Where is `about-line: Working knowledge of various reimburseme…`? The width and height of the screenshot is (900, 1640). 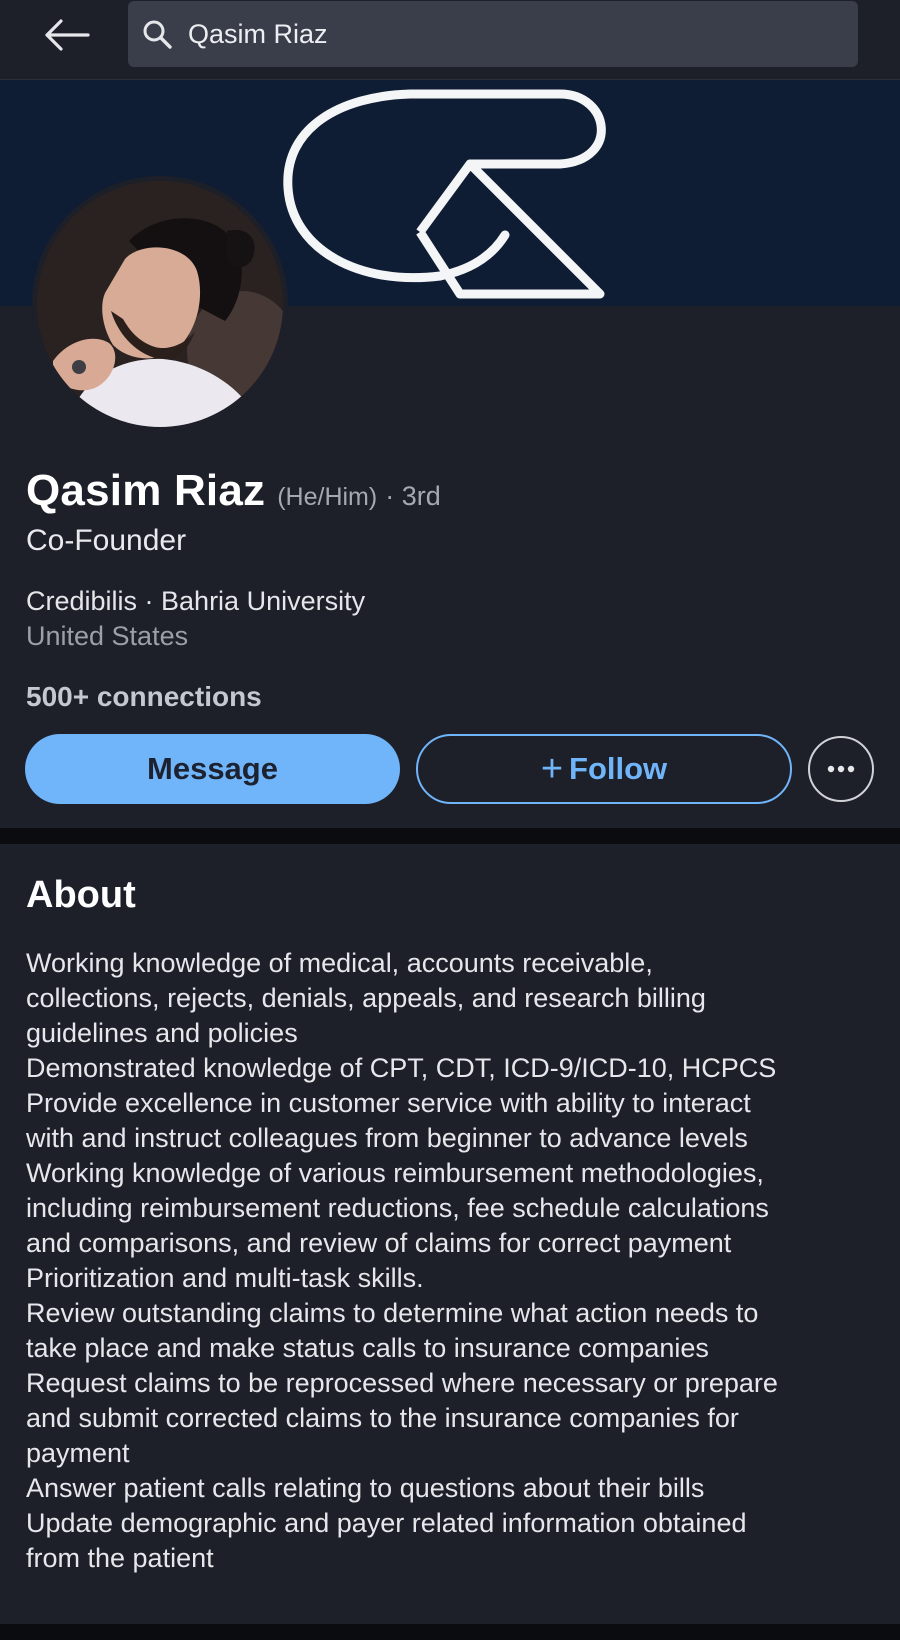
about-line: Working knowledge of various reimburseme… is located at coordinates (395, 1173).